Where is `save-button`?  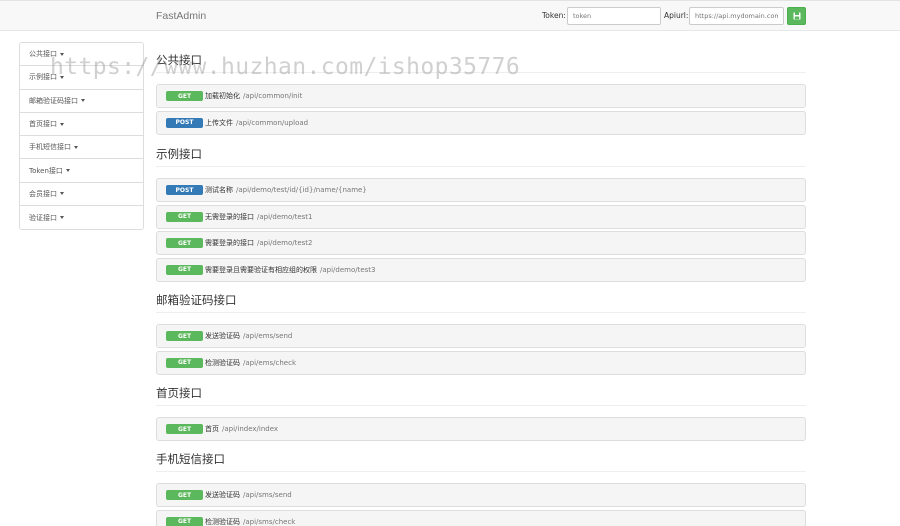
save-button is located at coordinates (796, 16).